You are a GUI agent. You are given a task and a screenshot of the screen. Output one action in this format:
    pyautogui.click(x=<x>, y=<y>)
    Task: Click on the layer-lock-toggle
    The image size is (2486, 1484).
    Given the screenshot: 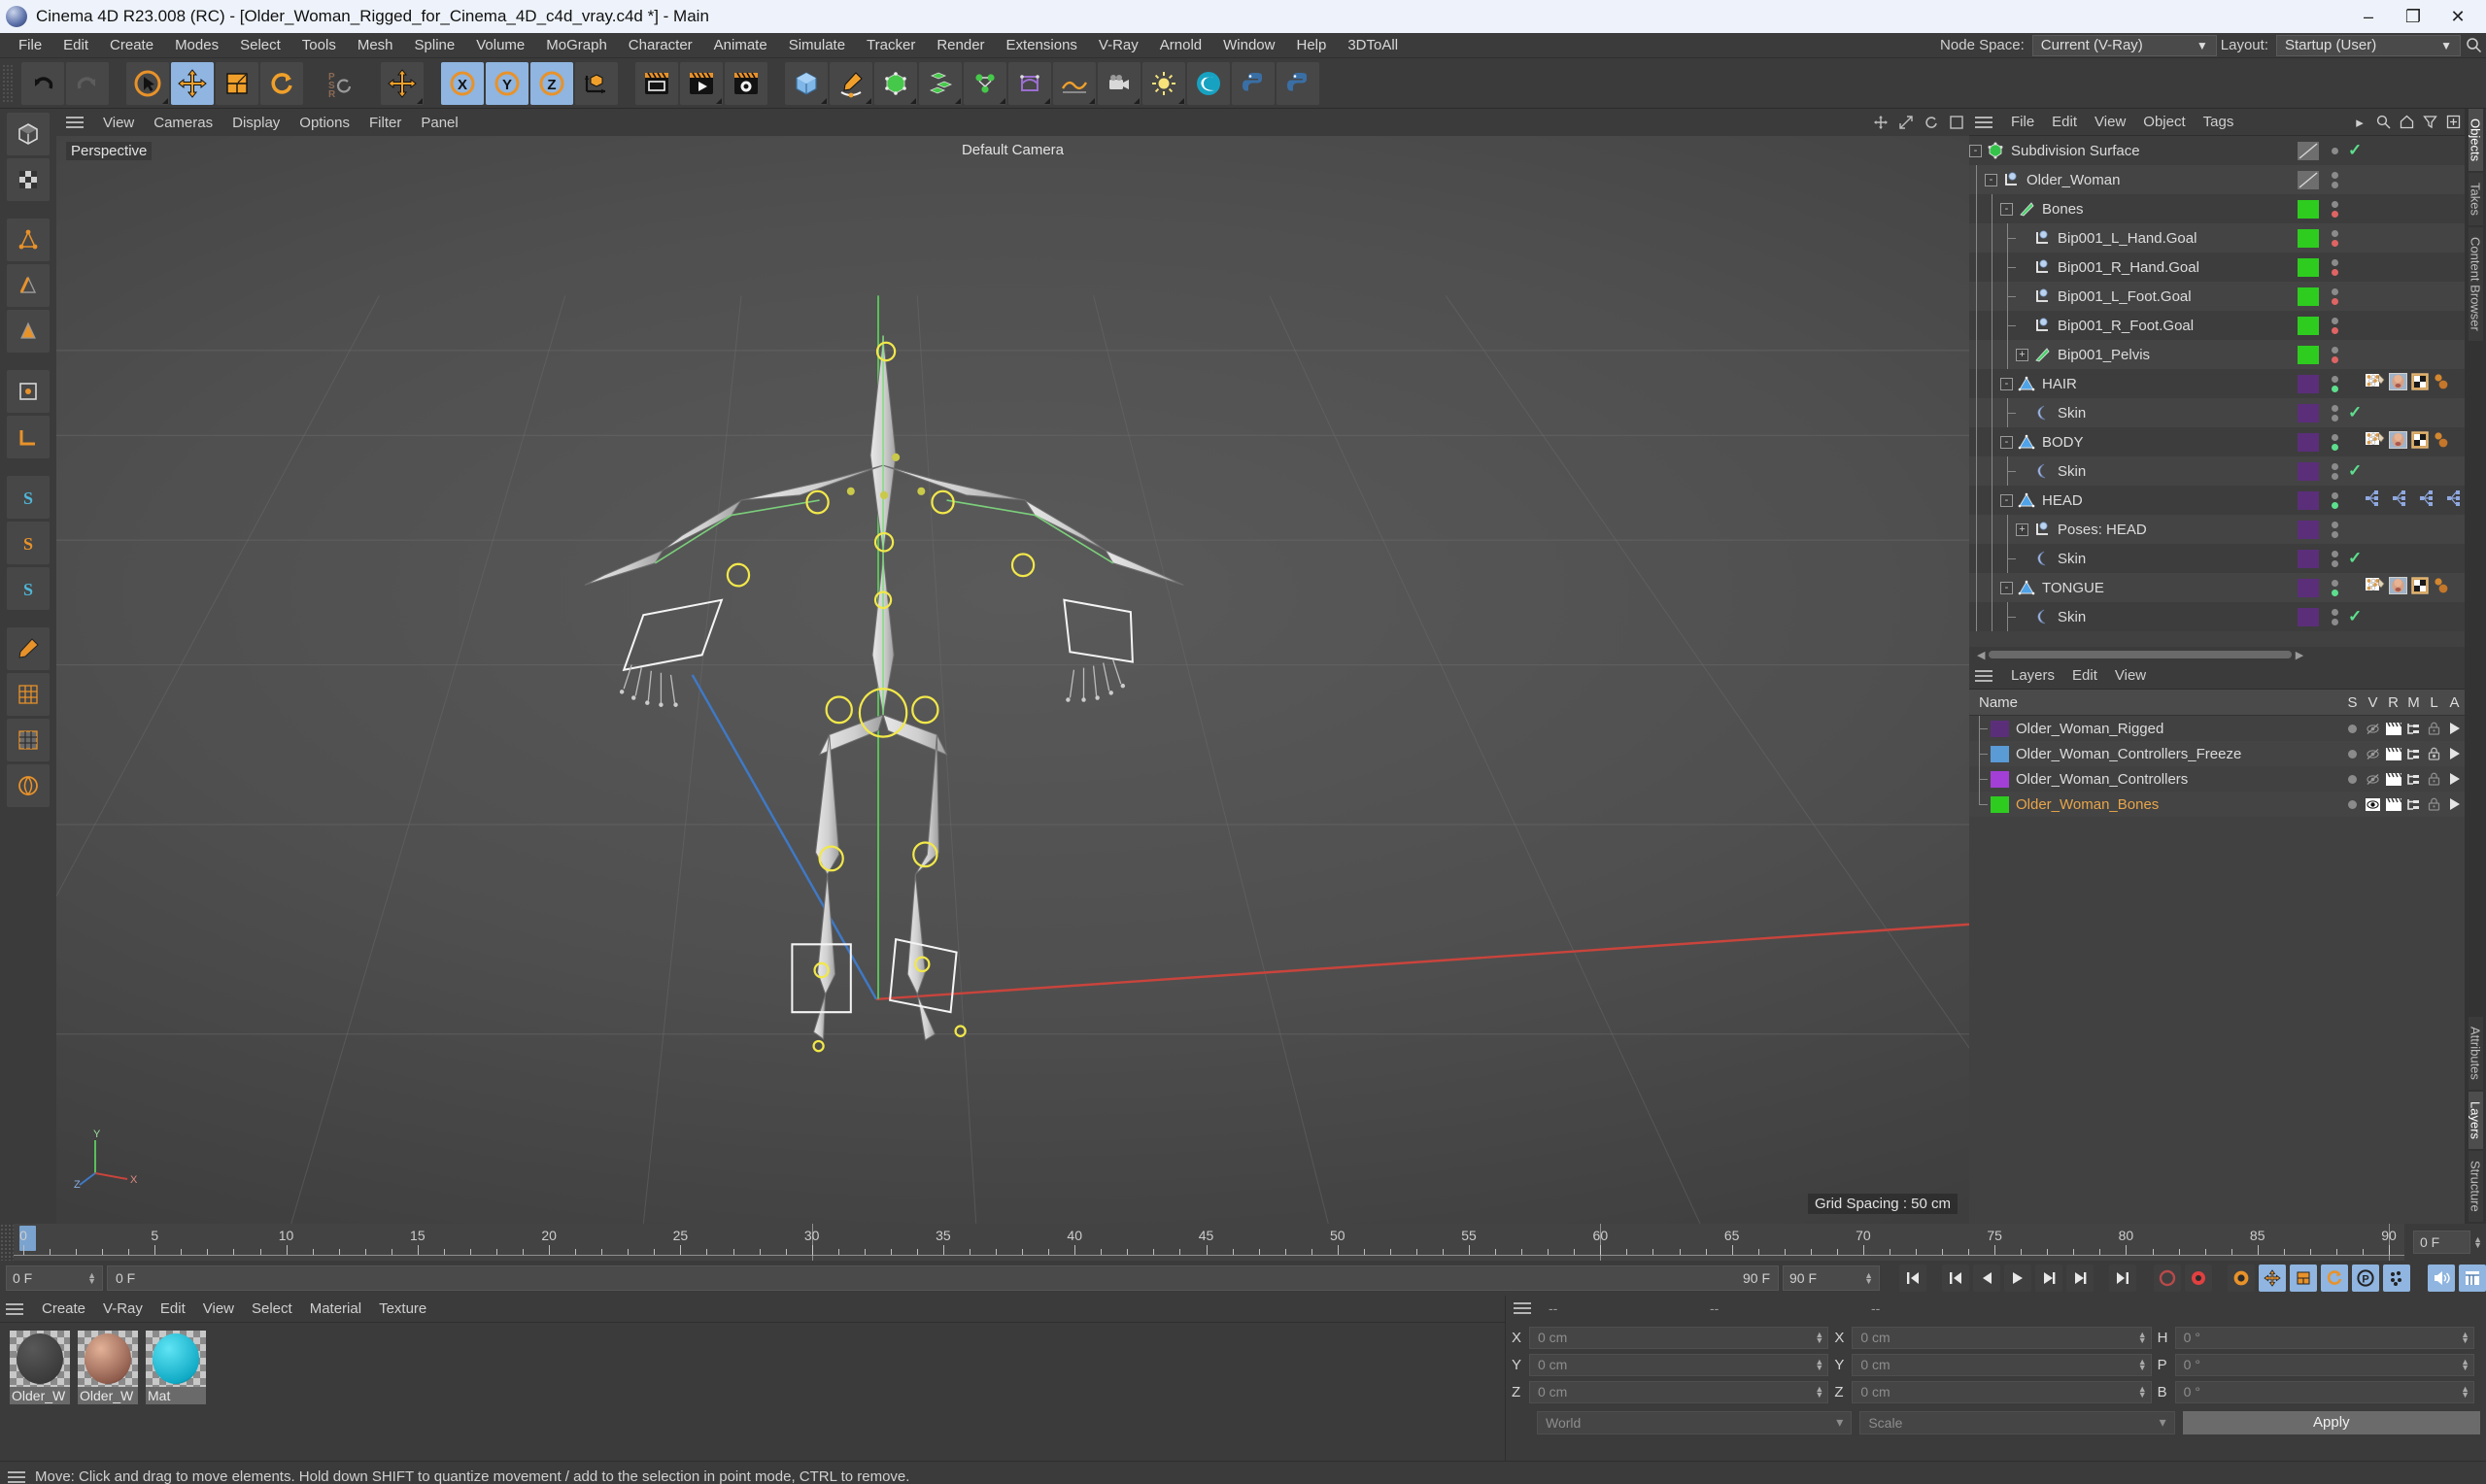 What is the action you would take?
    pyautogui.click(x=2434, y=779)
    